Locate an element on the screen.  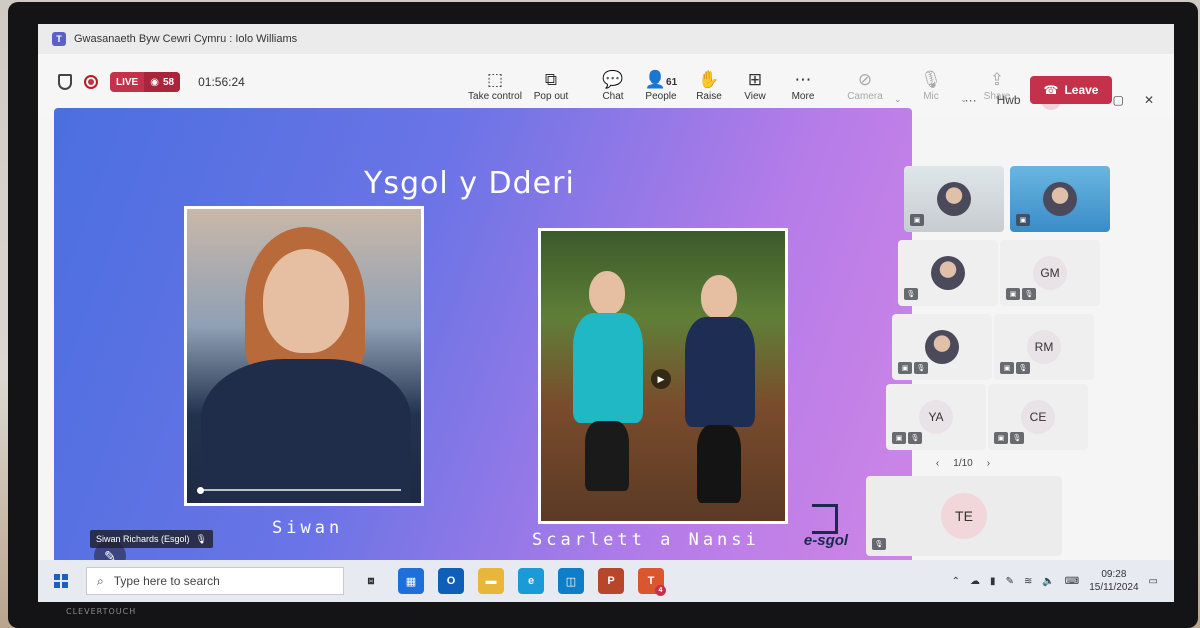
file-explorer-icon: ▬ is located at coordinates (491, 581).